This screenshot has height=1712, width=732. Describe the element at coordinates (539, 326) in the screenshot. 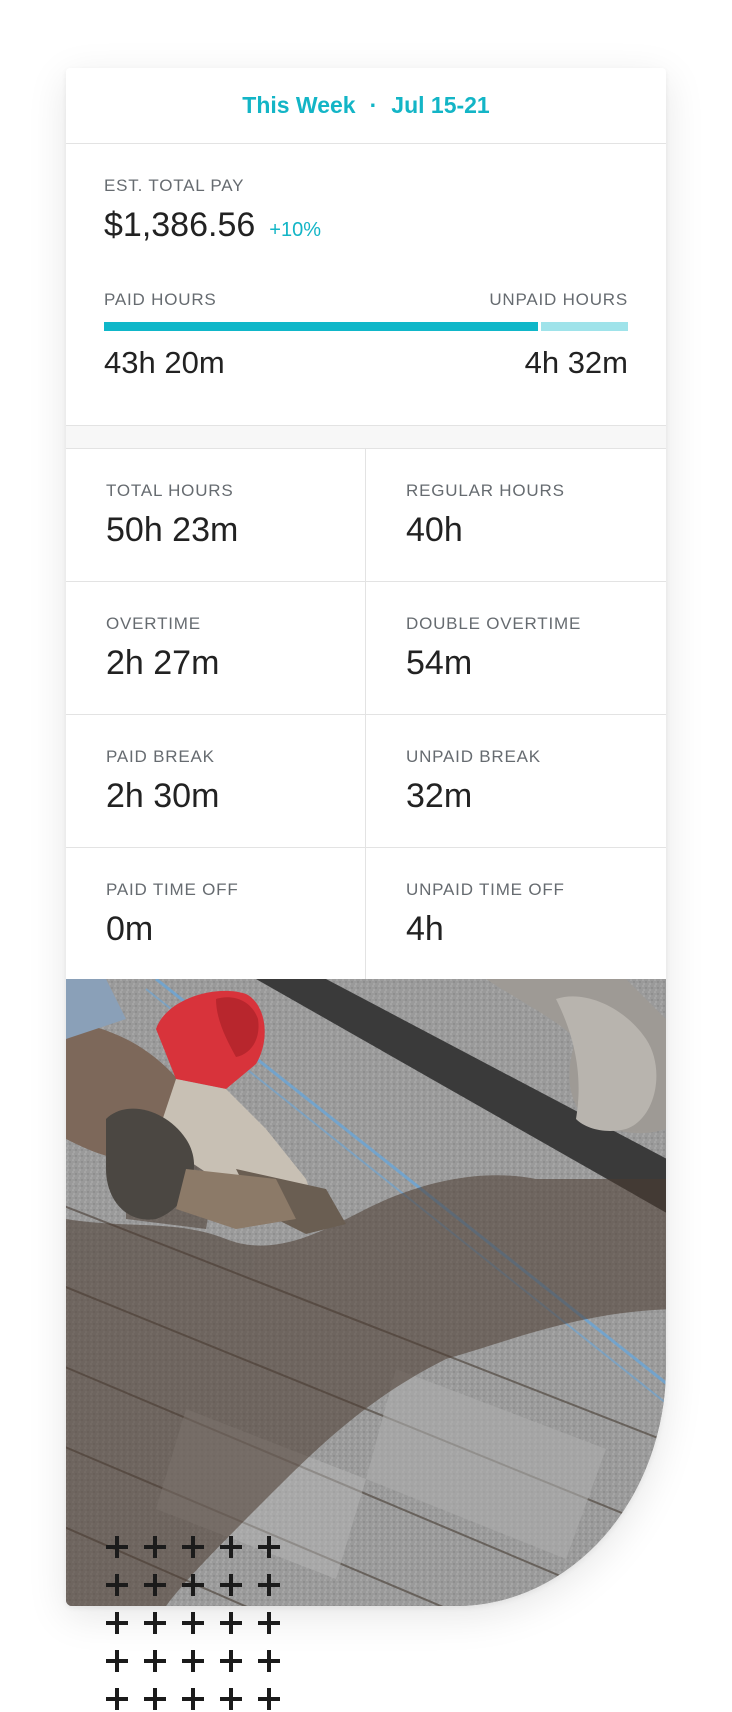

I see `bar-divider` at that location.